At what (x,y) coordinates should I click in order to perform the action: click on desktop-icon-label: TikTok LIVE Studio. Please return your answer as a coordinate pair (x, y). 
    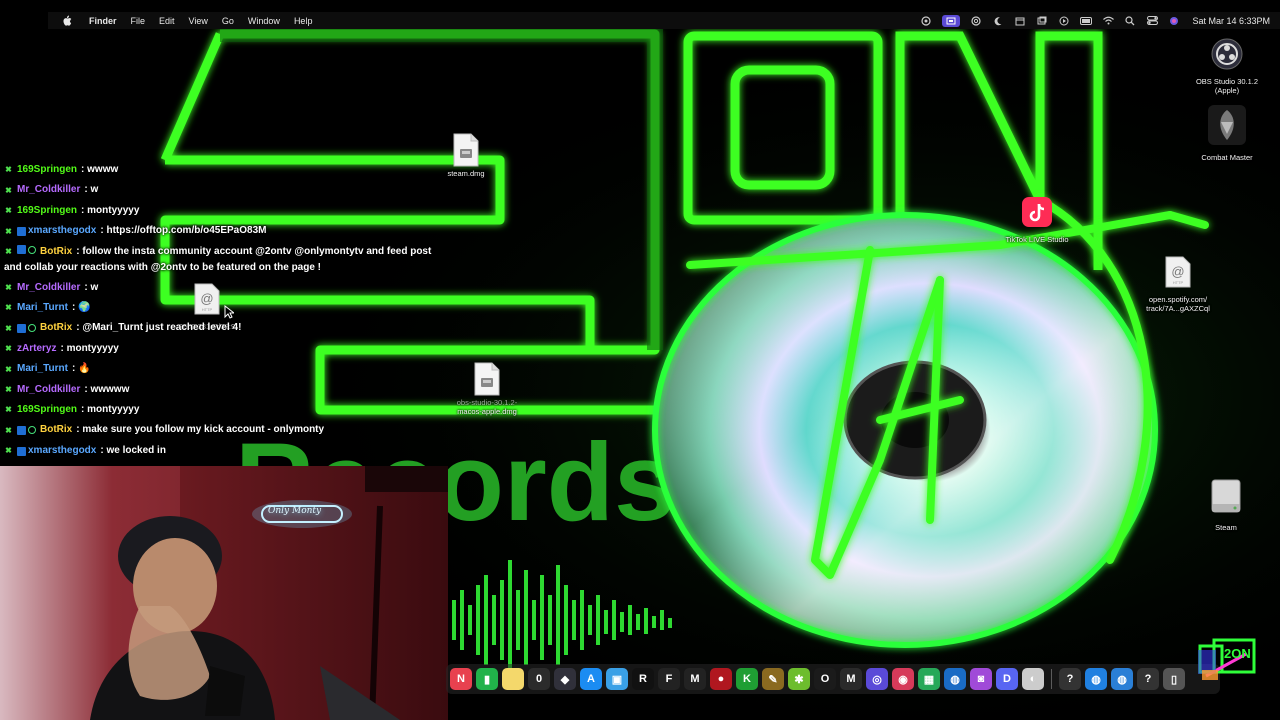
    Looking at the image, I should click on (1037, 239).